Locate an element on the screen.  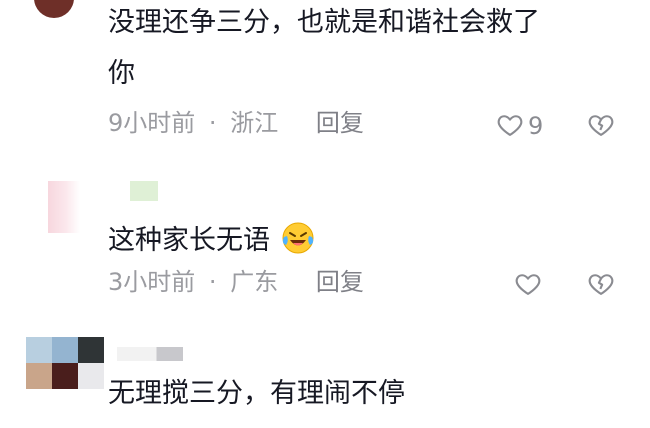
comment-text-line: 你 is located at coordinates (121, 73).